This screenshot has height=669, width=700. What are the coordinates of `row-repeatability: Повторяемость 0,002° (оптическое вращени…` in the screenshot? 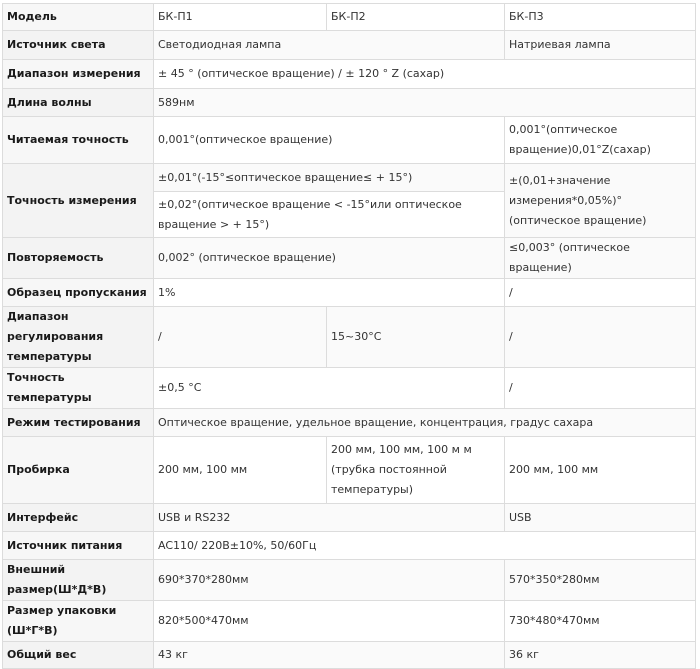 It's located at (349, 258).